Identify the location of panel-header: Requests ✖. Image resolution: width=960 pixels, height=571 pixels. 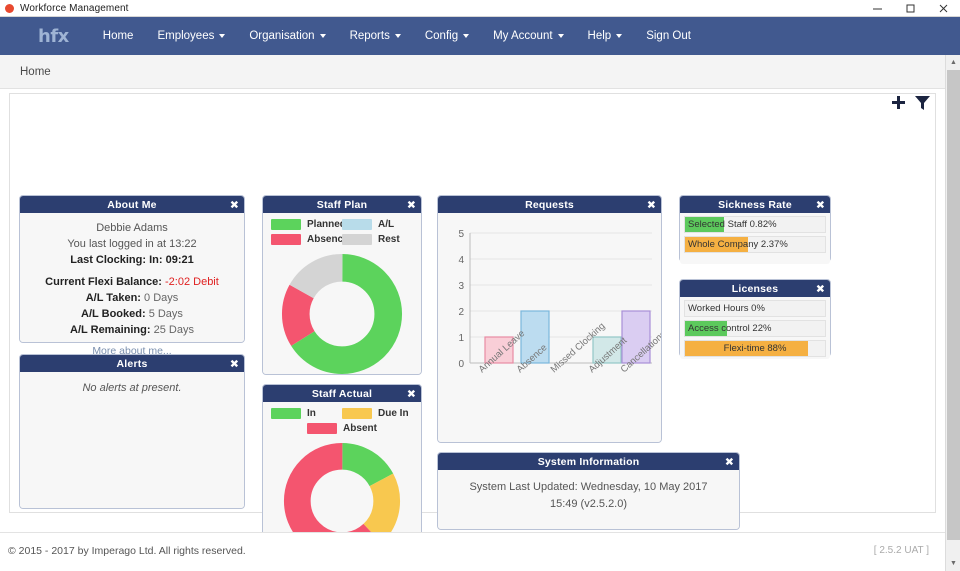
(549, 204).